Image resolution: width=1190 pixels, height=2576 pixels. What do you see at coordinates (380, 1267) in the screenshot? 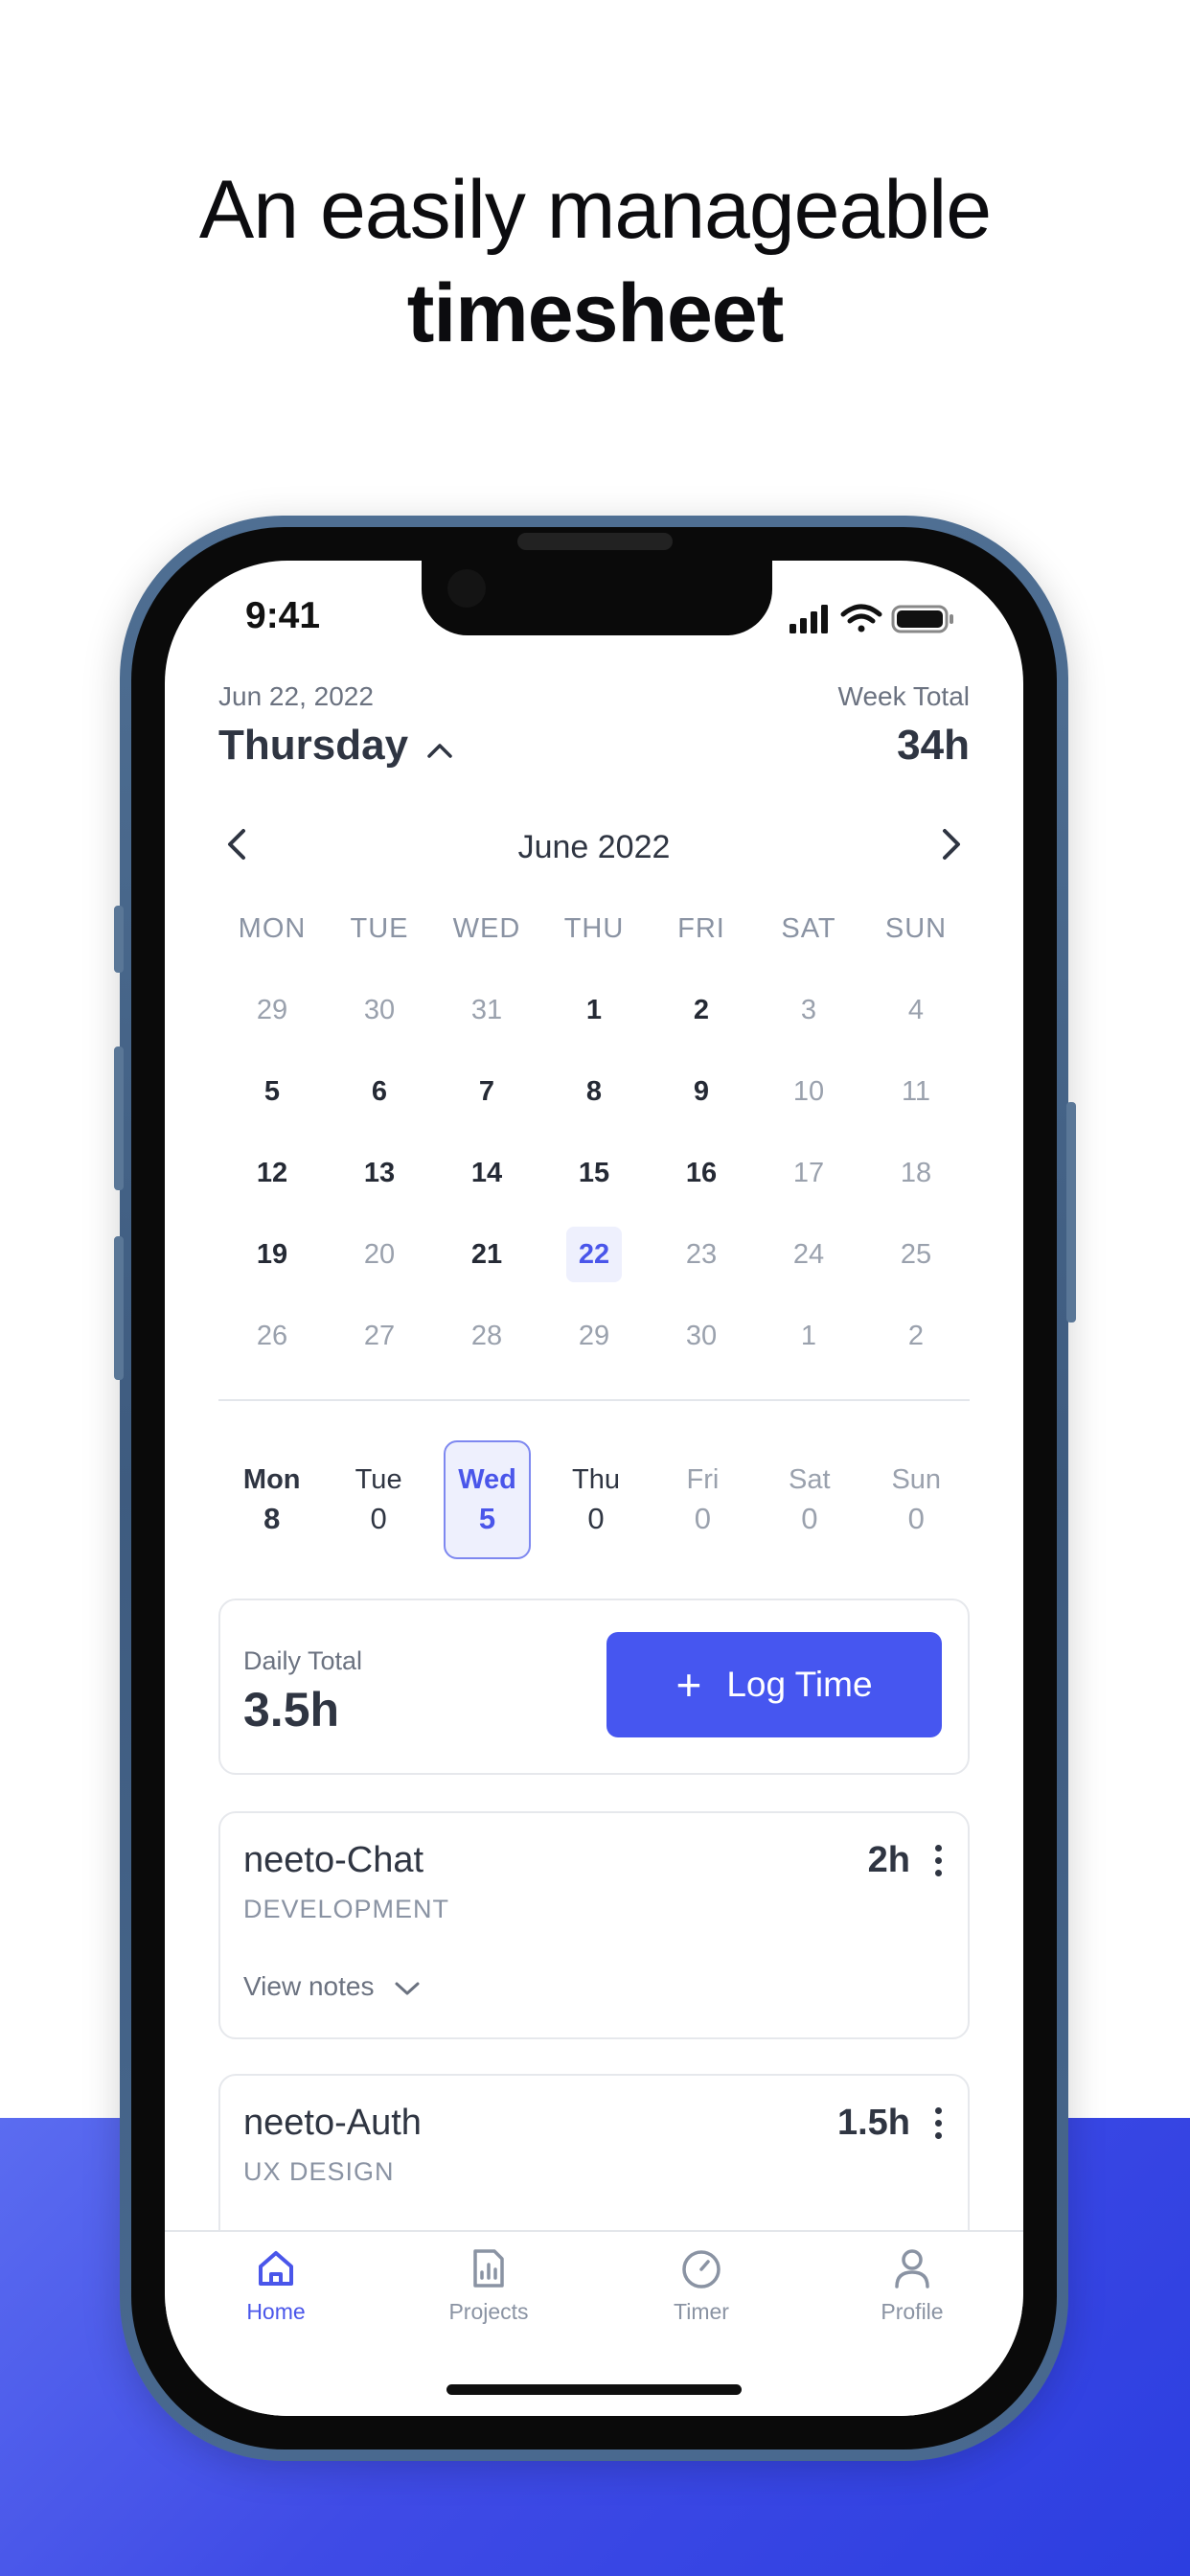
I see `calendar-day-cell: 20` at bounding box center [380, 1267].